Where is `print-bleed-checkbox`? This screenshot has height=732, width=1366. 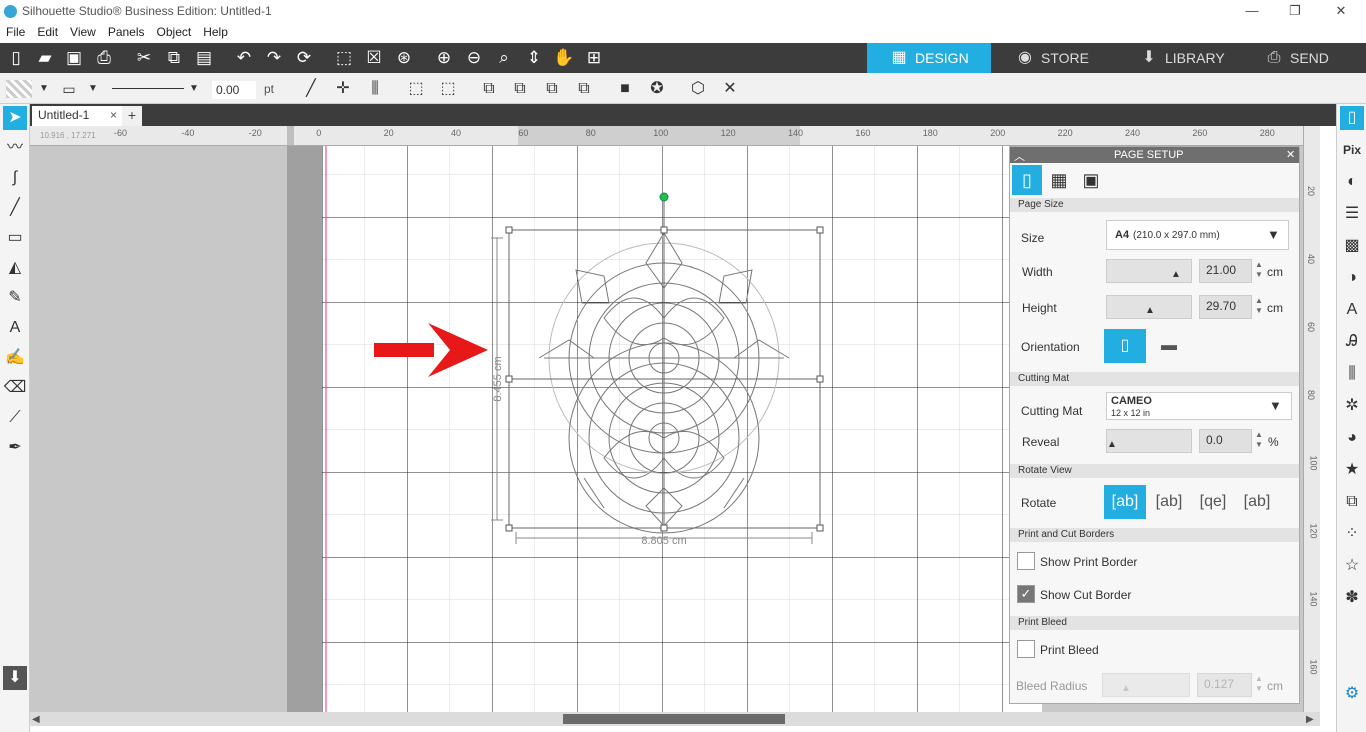 print-bleed-checkbox is located at coordinates (1026, 649).